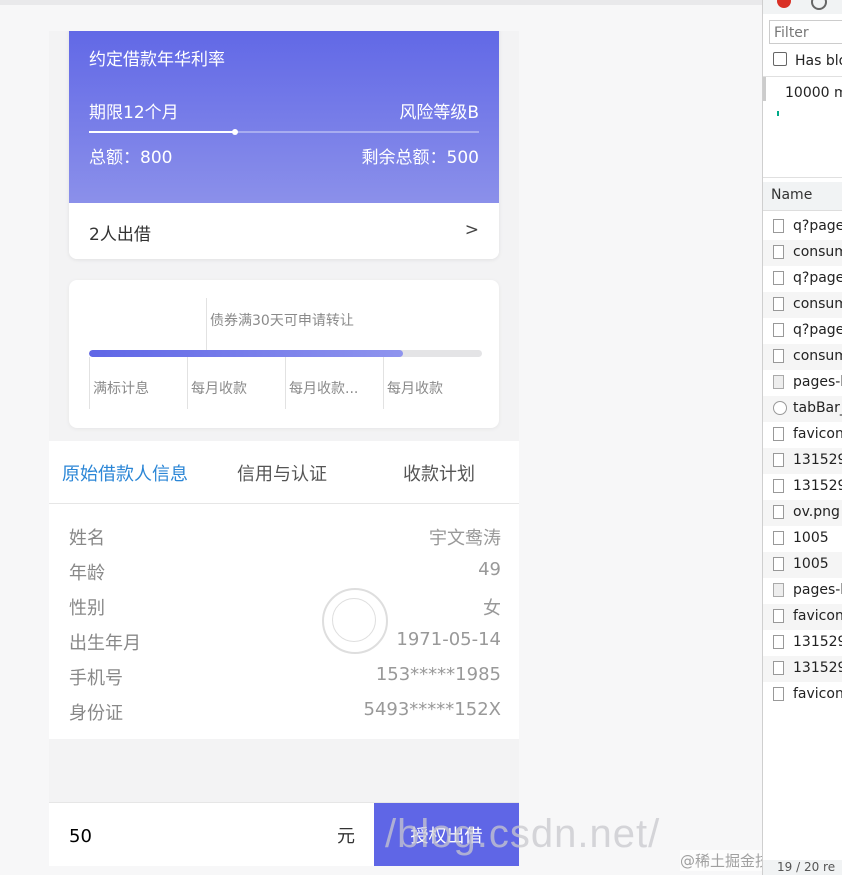 This screenshot has height=875, width=842. Describe the element at coordinates (235, 132) in the screenshot. I see `funding-progress-dot` at that location.